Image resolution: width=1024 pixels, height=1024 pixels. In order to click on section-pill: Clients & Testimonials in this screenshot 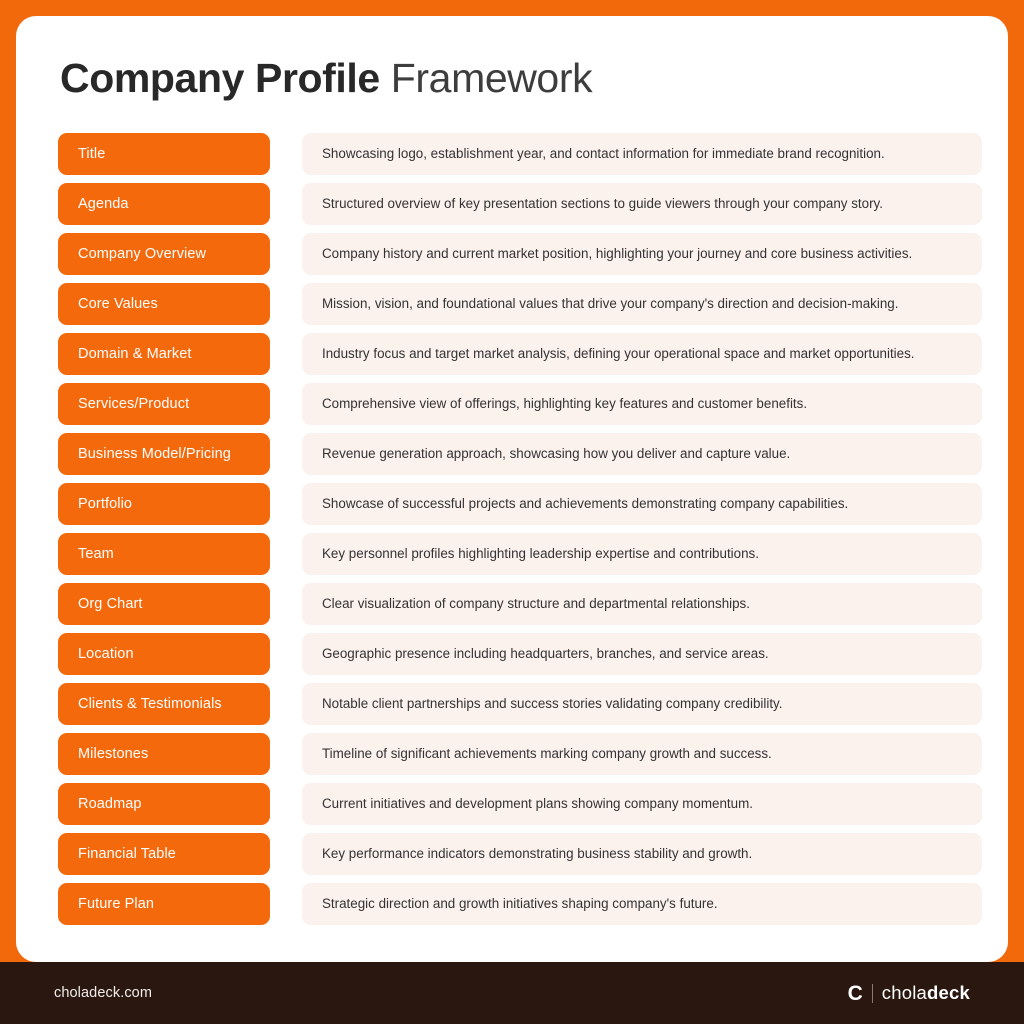, I will do `click(164, 704)`.